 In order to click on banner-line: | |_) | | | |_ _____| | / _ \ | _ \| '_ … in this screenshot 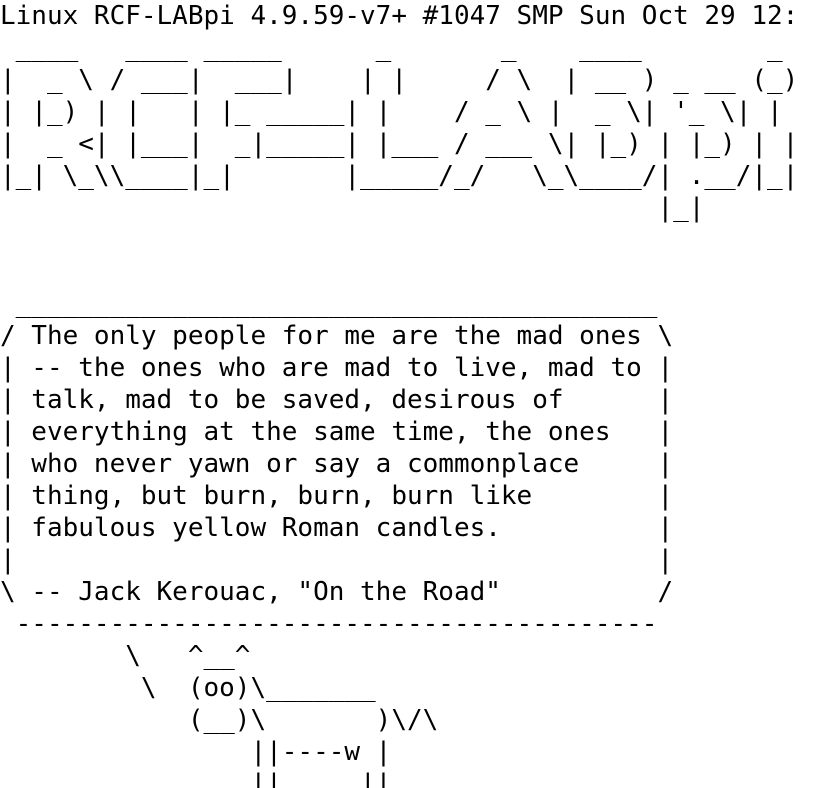, I will do `click(391, 112)`.